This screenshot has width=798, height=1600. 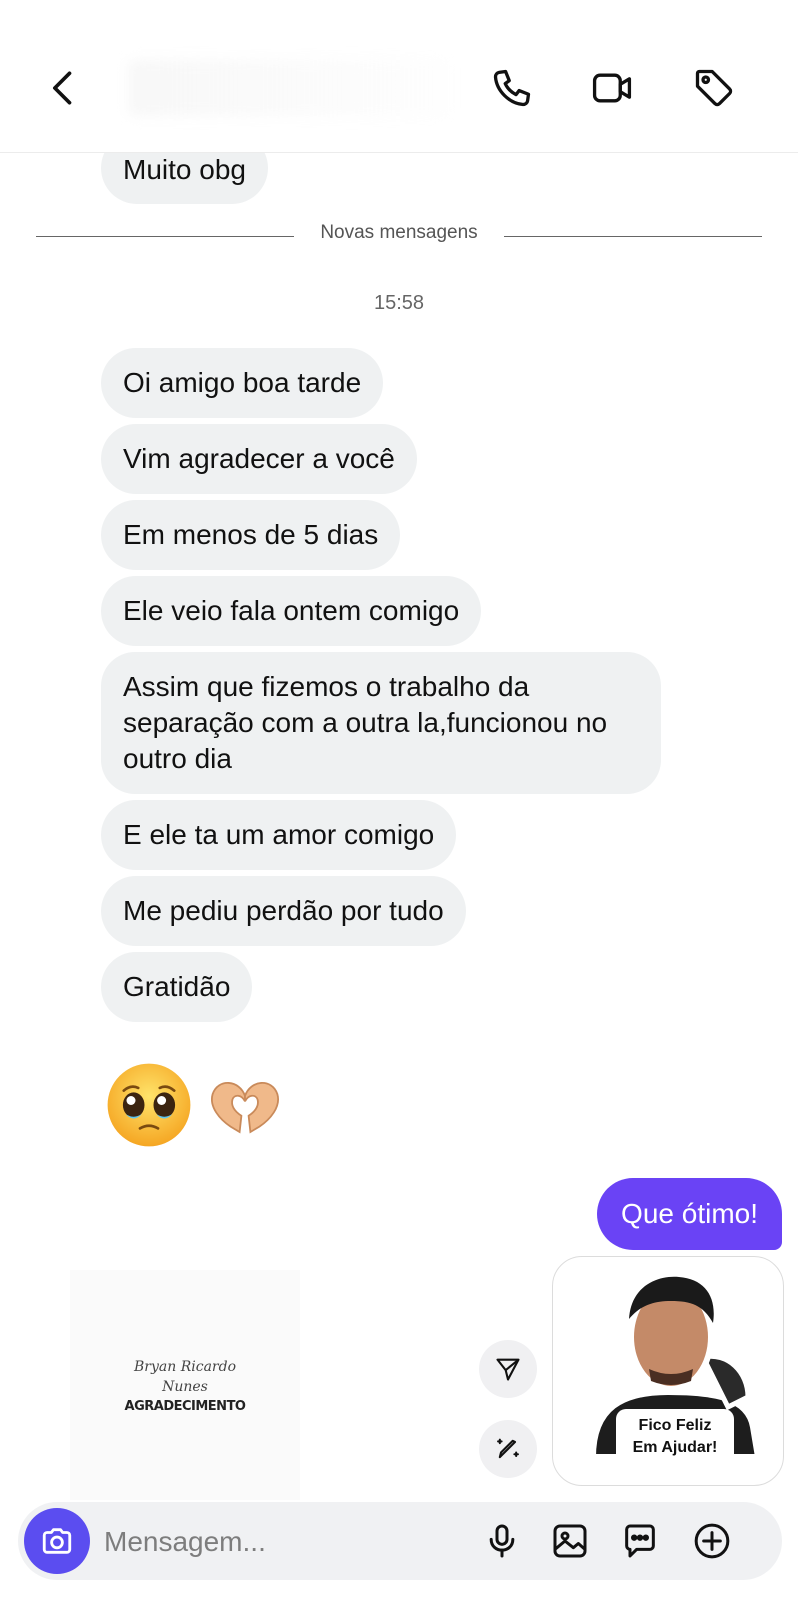 What do you see at coordinates (675, 1425) in the screenshot?
I see `sticker-caption-line1: Fico Feliz` at bounding box center [675, 1425].